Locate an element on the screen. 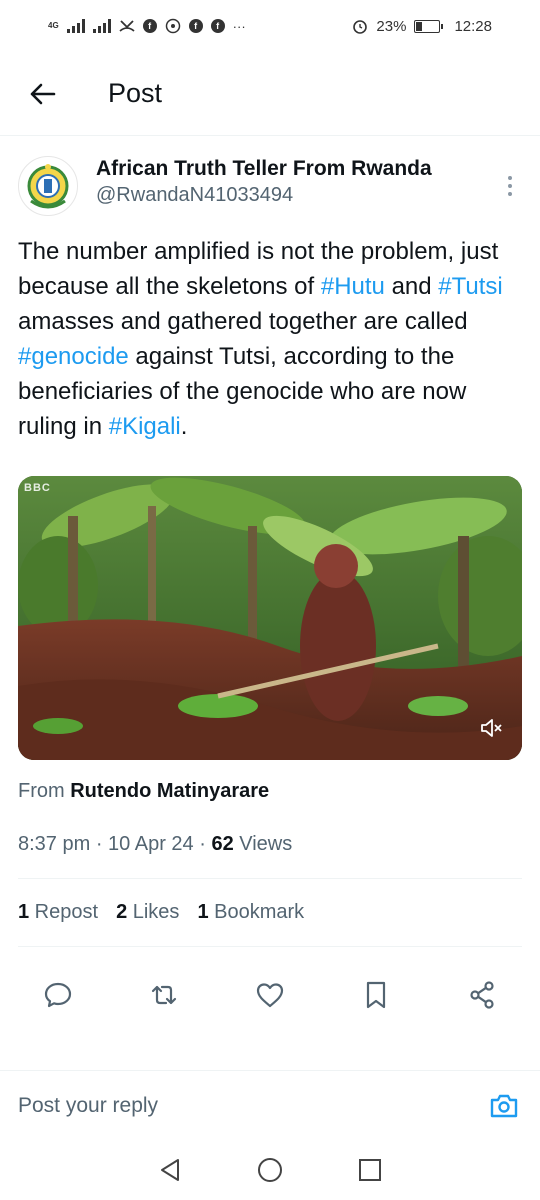  post-date: 10 Apr 24 is located at coordinates (151, 844).